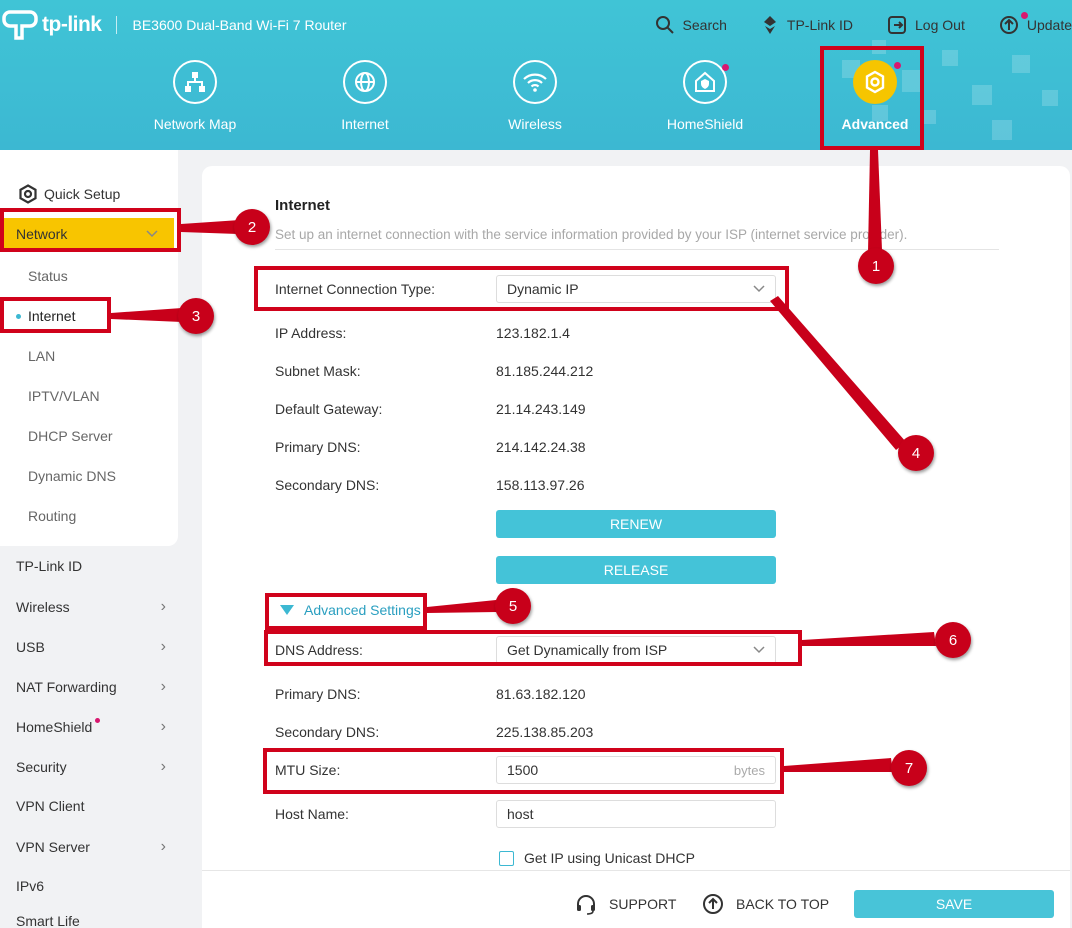 Image resolution: width=1072 pixels, height=928 pixels. What do you see at coordinates (765, 904) in the screenshot?
I see `back-to-top-link: BACK TO TOP` at bounding box center [765, 904].